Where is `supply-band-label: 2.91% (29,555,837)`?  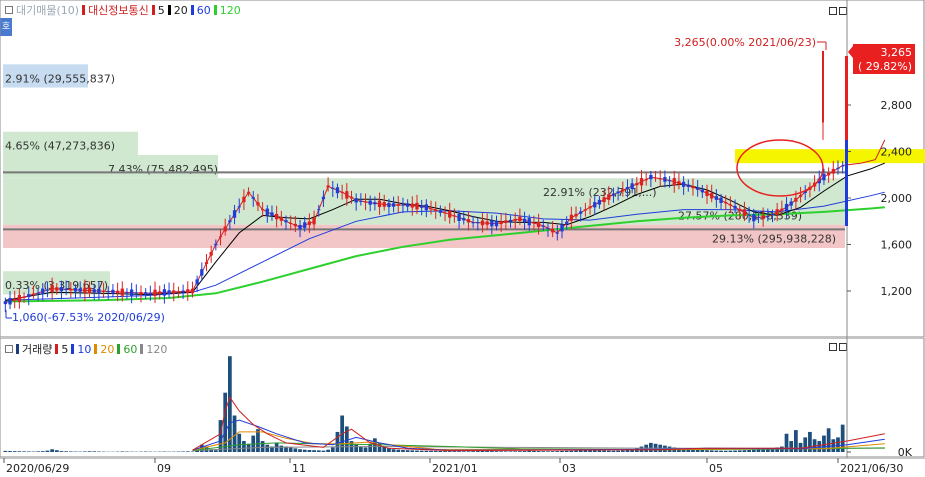
supply-band-label: 2.91% (29,555,837) is located at coordinates (60, 78).